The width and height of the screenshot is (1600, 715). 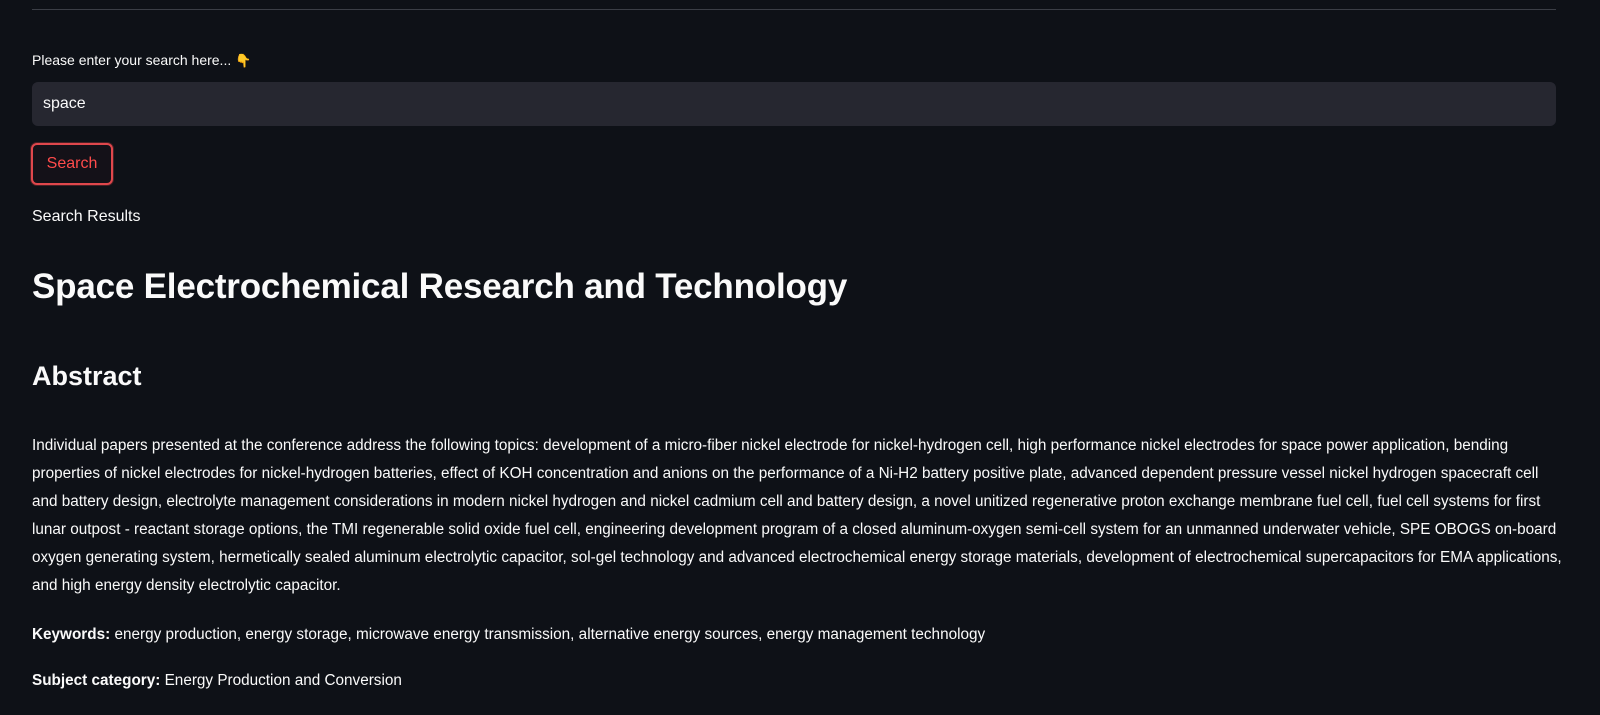 I want to click on search-results-heading: Search Results, so click(x=86, y=216).